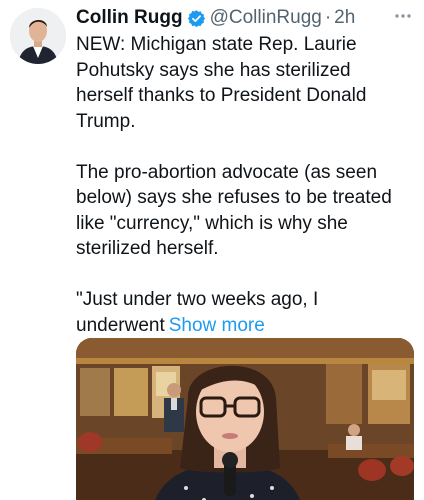 The width and height of the screenshot is (424, 500). What do you see at coordinates (216, 44) in the screenshot?
I see `text-line: NEW: Michigan state Rep. Laurie` at bounding box center [216, 44].